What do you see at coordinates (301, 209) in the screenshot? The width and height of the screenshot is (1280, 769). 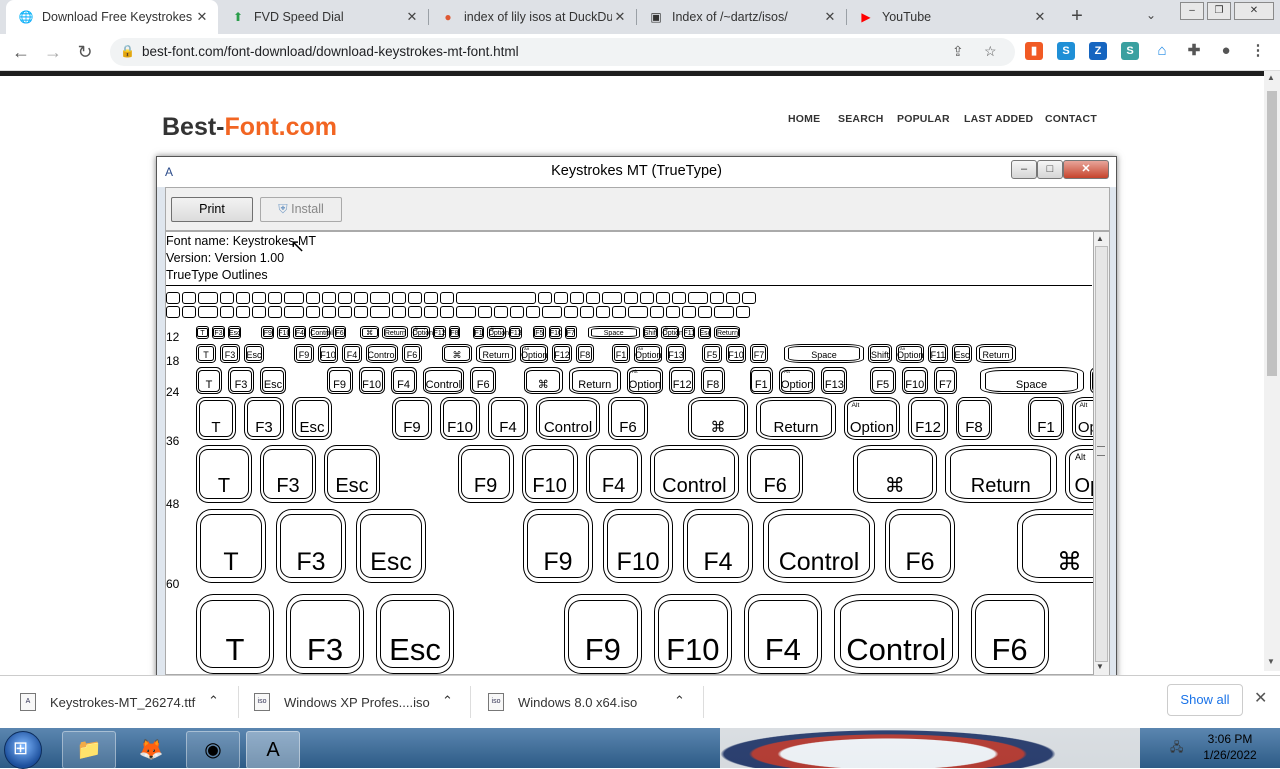 I see `install-button: ⛨ Install` at bounding box center [301, 209].